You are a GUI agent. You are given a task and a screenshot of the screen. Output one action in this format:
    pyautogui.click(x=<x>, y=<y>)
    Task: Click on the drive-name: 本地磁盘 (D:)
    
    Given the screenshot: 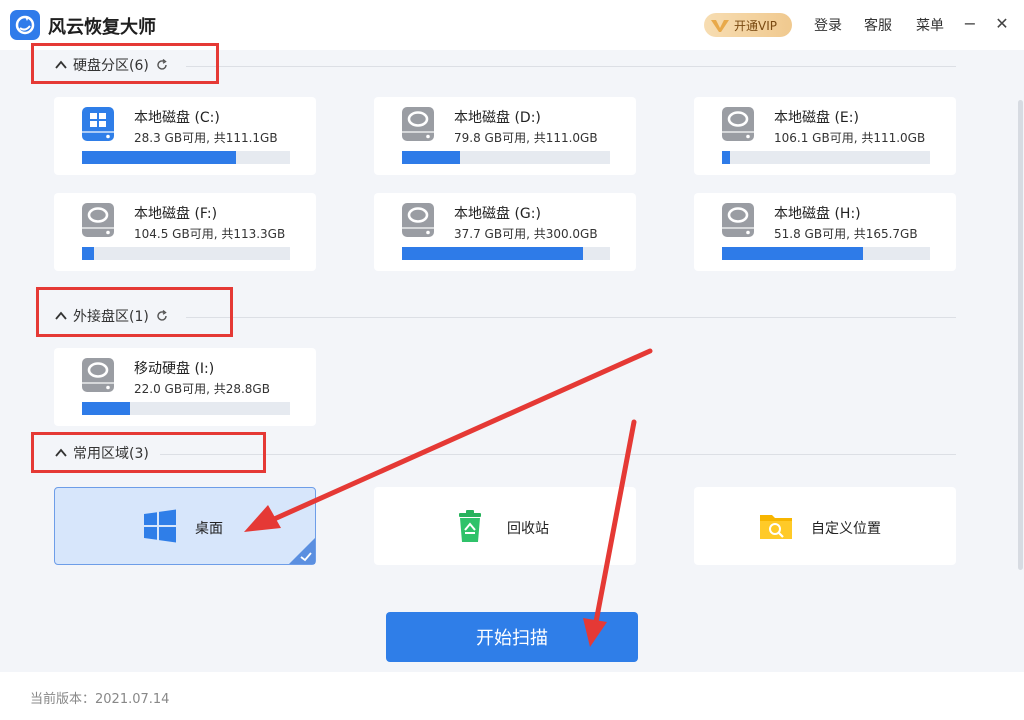 What is the action you would take?
    pyautogui.click(x=497, y=118)
    